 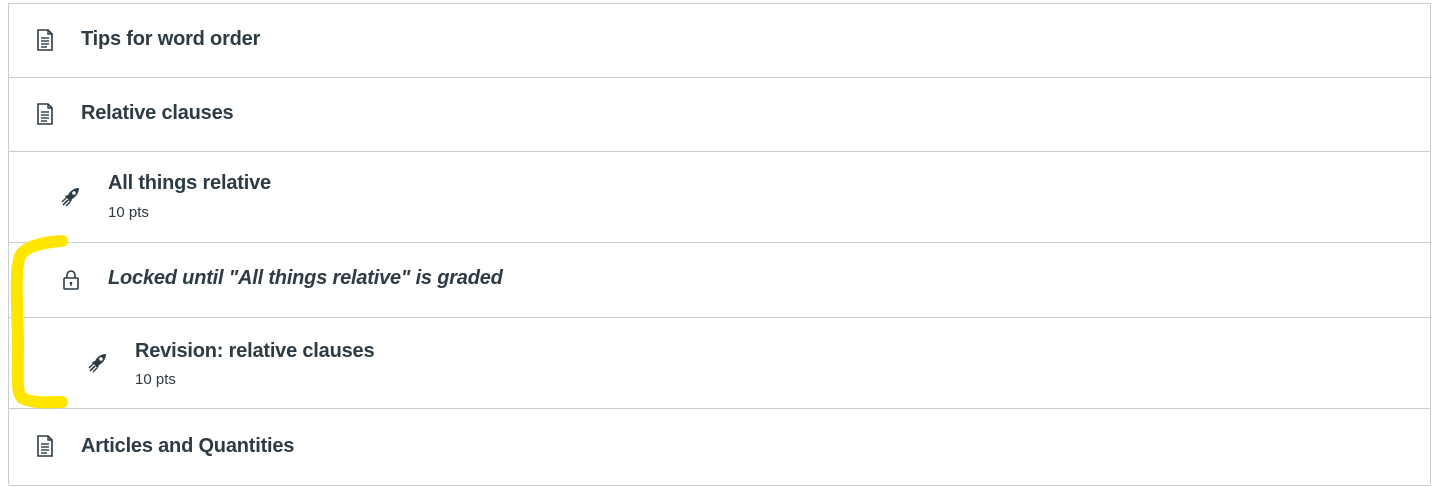 What do you see at coordinates (71, 280) in the screenshot?
I see `lock-icon` at bounding box center [71, 280].